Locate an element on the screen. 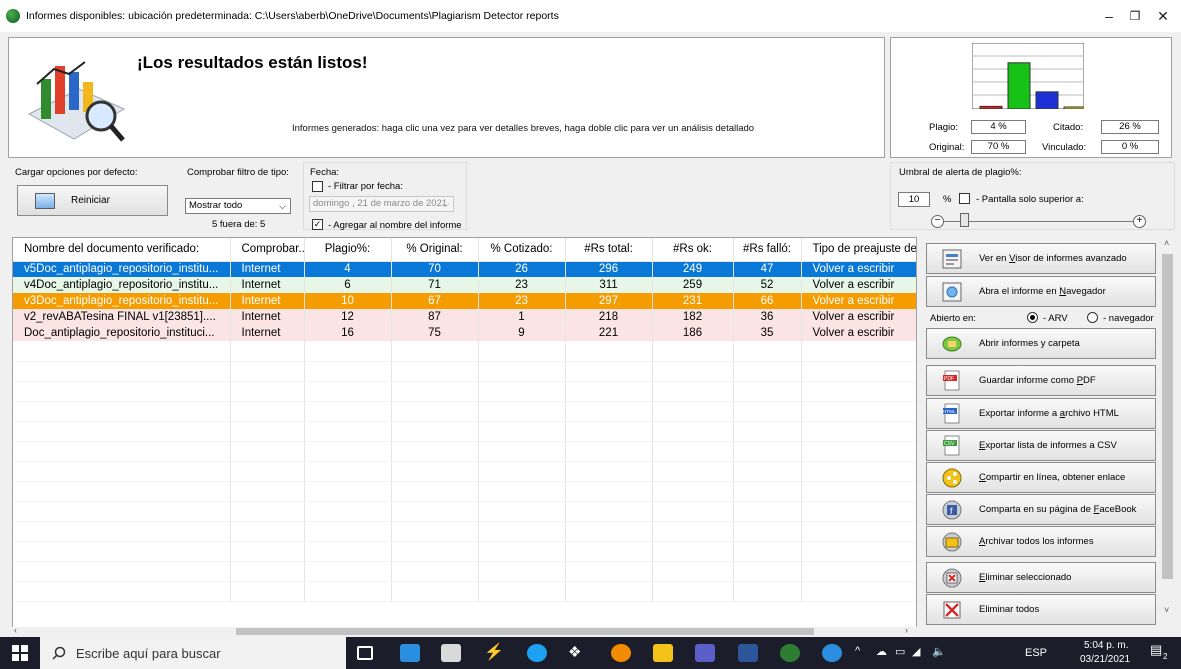 The height and width of the screenshot is (669, 1181). search-icon is located at coordinates (59, 653).